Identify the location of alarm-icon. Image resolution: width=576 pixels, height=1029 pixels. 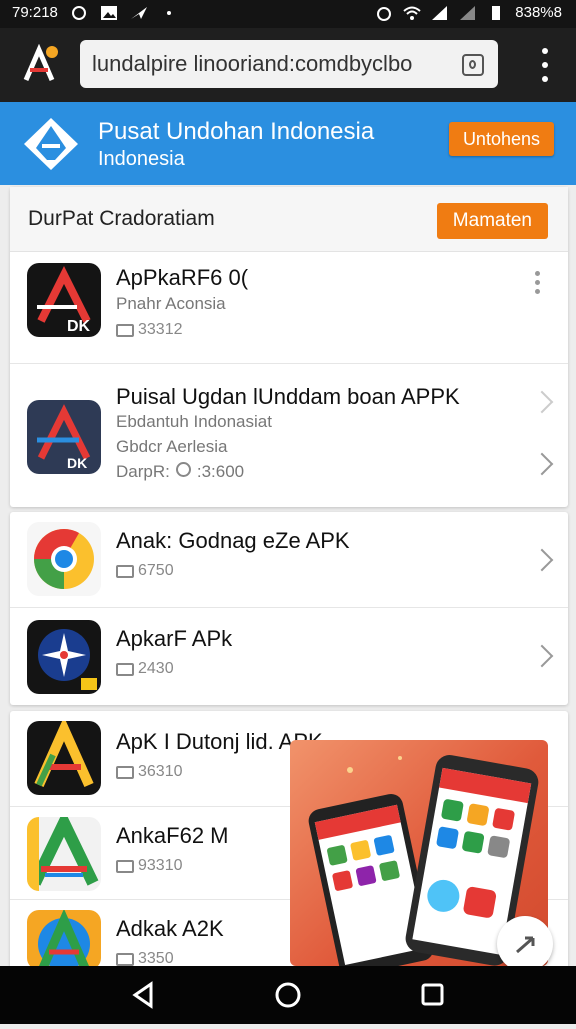
(384, 13).